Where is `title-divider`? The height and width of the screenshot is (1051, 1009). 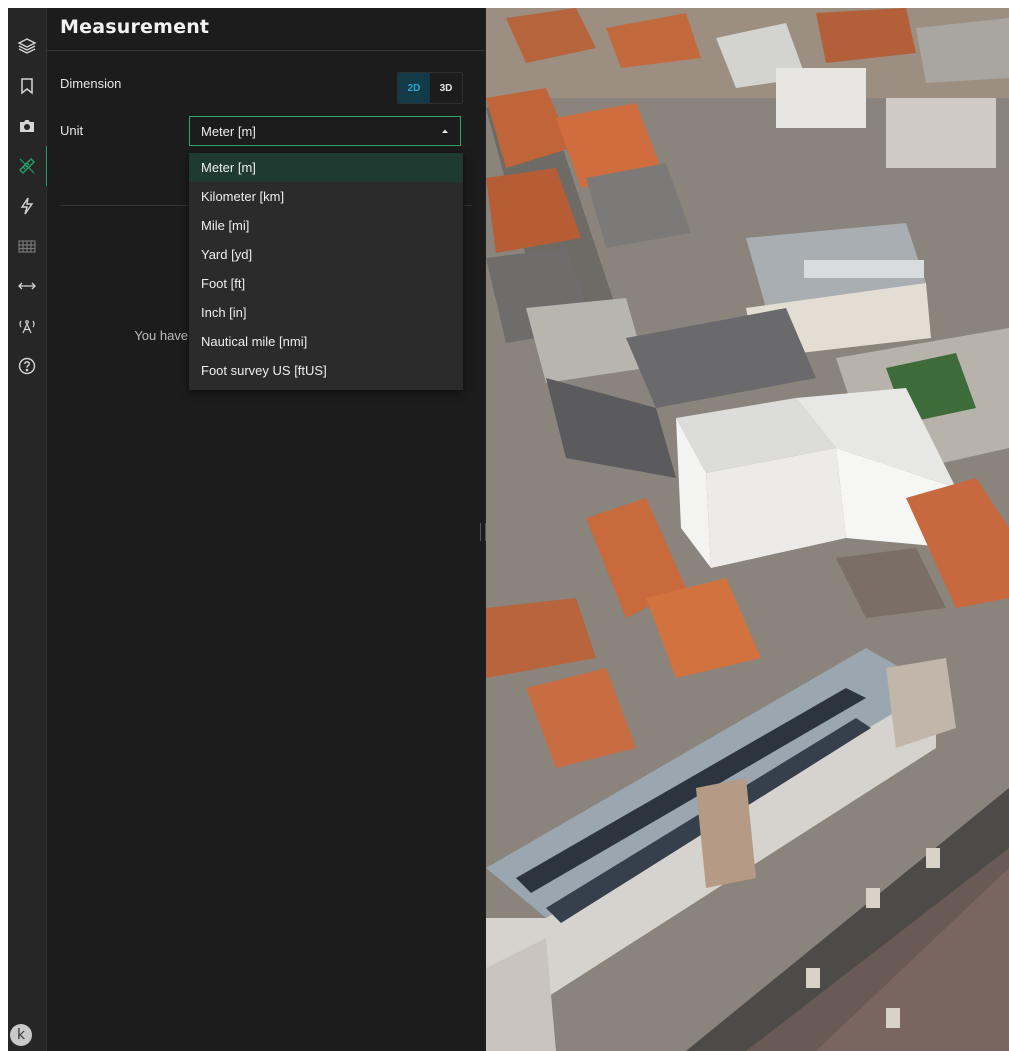 title-divider is located at coordinates (266, 50).